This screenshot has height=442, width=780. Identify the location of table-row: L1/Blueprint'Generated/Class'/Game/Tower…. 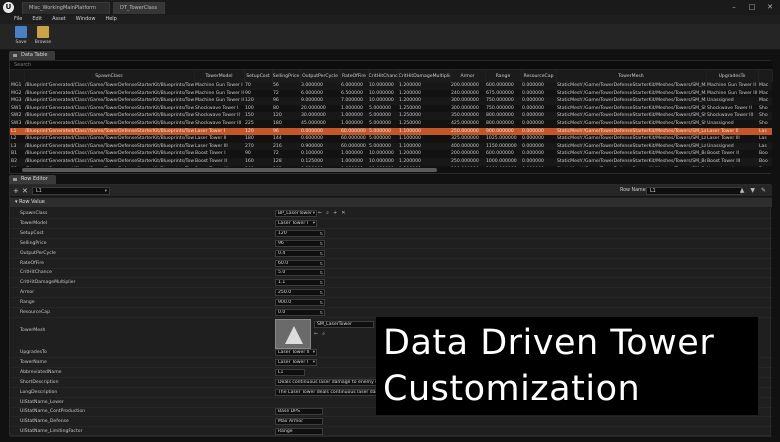
(391, 131).